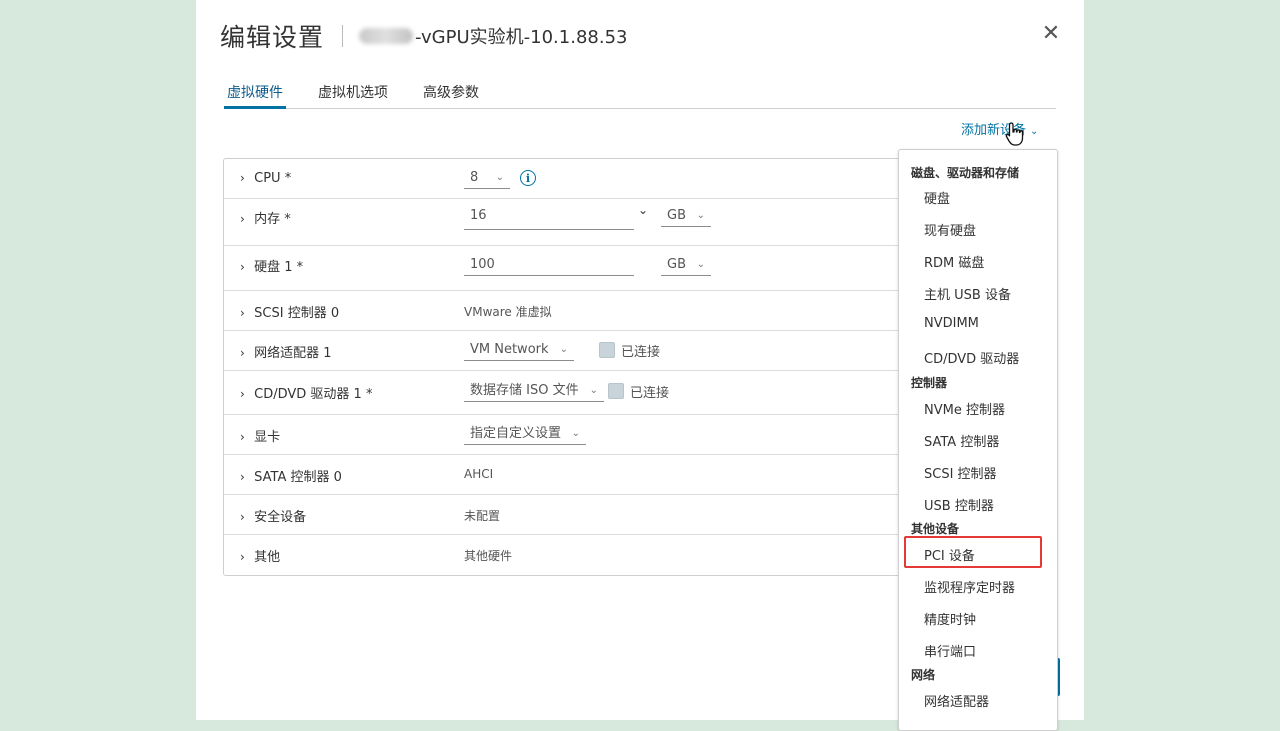 This screenshot has height=731, width=1280. Describe the element at coordinates (516, 433) in the screenshot. I see `gpu-settings-value: 指定自定义设置` at that location.